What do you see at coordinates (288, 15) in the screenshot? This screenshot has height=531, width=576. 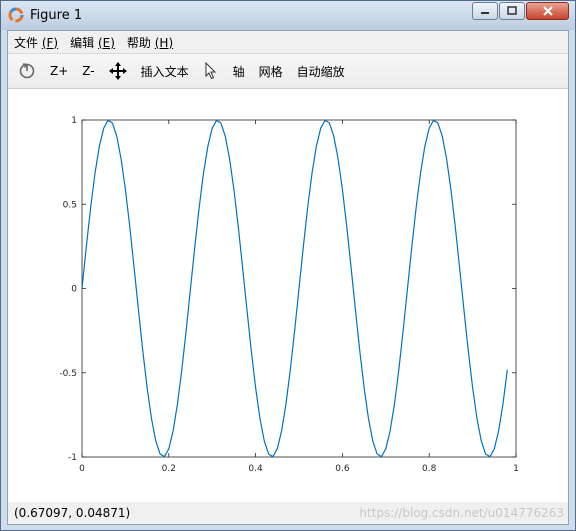 I see `title-bar: Figure 1` at bounding box center [288, 15].